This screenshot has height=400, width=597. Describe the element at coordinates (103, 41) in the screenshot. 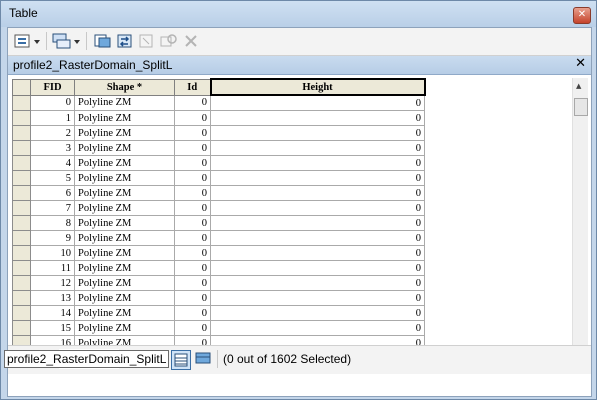

I see `select-by-attributes-button` at that location.